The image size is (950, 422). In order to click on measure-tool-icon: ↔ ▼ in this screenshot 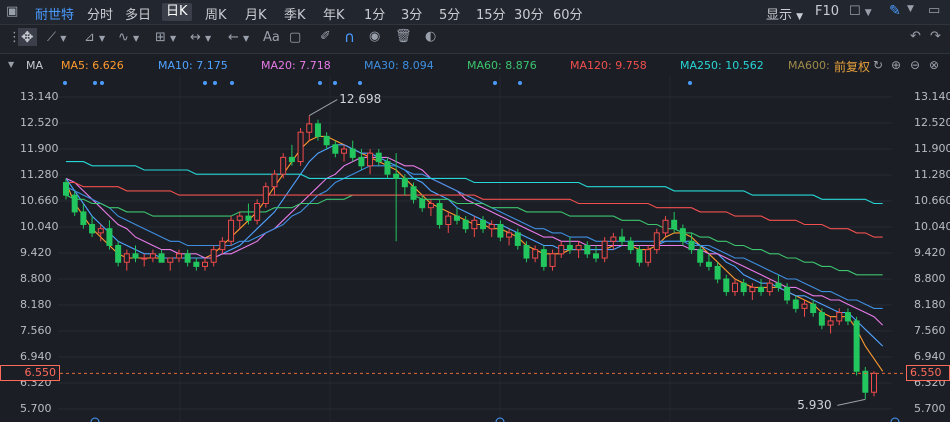, I will do `click(200, 37)`.